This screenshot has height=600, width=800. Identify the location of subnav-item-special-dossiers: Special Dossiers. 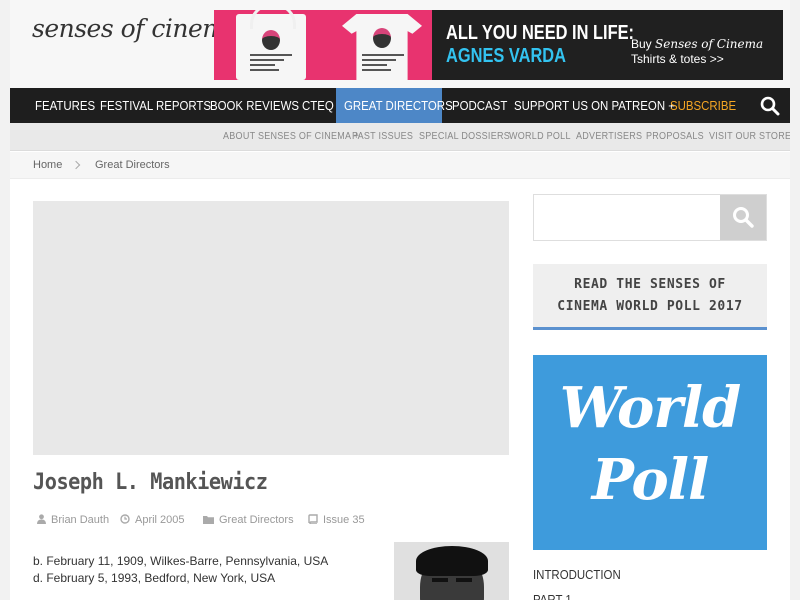
(469, 137).